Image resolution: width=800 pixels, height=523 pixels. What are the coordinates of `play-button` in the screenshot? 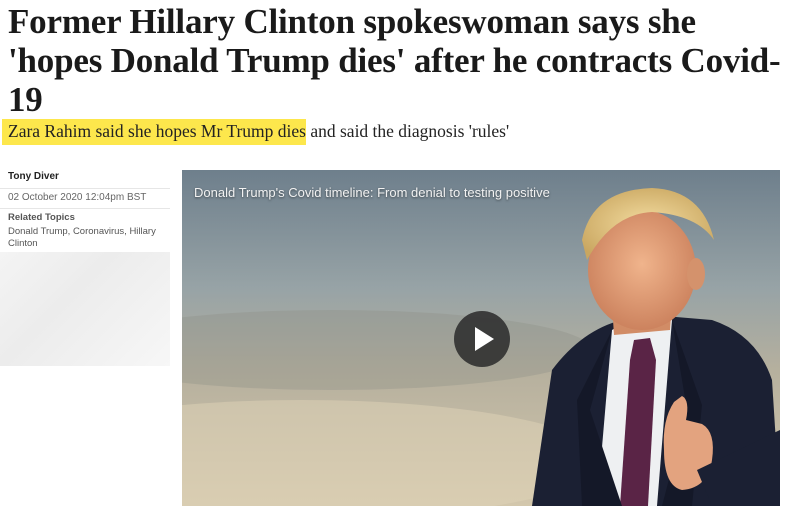 It's located at (482, 339).